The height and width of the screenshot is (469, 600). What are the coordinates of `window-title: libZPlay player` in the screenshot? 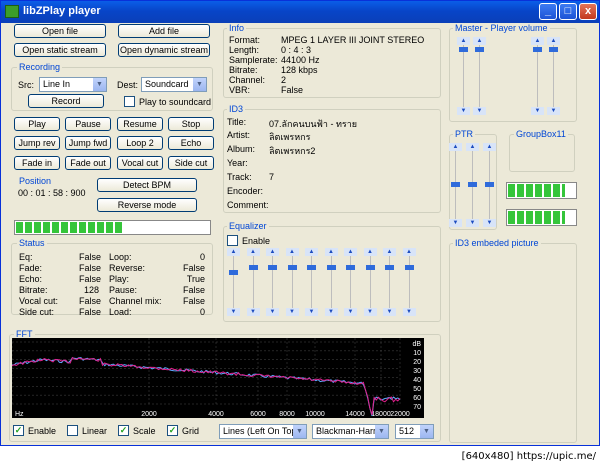 It's located at (62, 11).